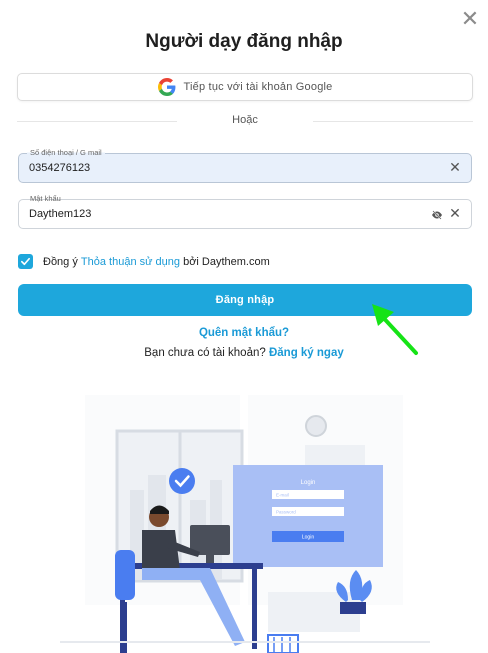 This screenshot has height=653, width=488. I want to click on illus-title: Login, so click(308, 483).